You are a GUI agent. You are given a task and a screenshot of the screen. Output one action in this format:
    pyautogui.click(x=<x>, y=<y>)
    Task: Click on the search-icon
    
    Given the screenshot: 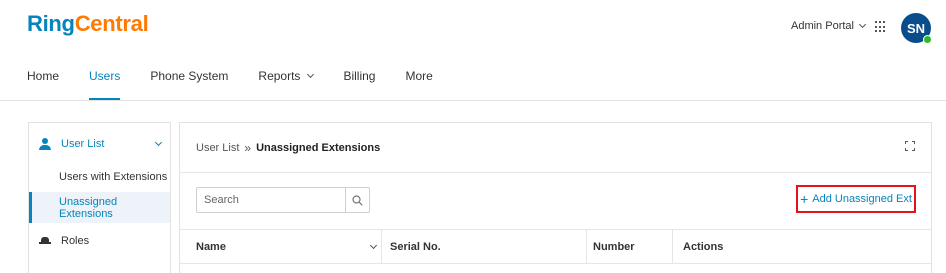 What is the action you would take?
    pyautogui.click(x=357, y=200)
    